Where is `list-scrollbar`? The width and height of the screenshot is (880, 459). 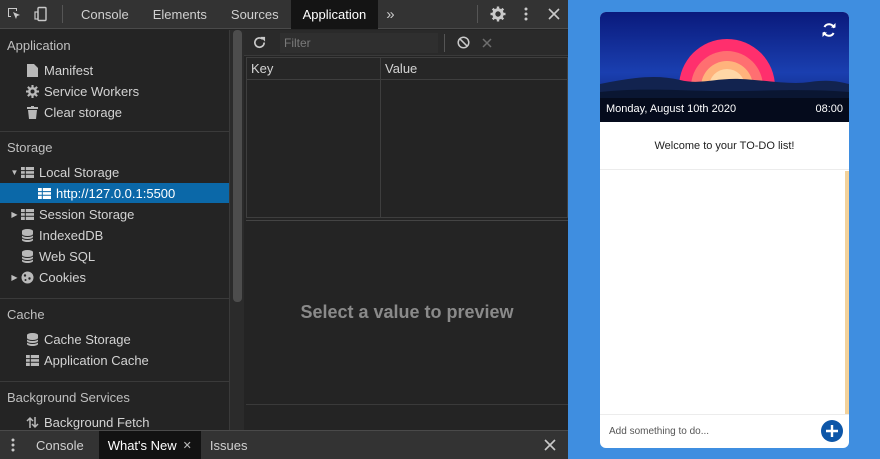 list-scrollbar is located at coordinates (847, 292).